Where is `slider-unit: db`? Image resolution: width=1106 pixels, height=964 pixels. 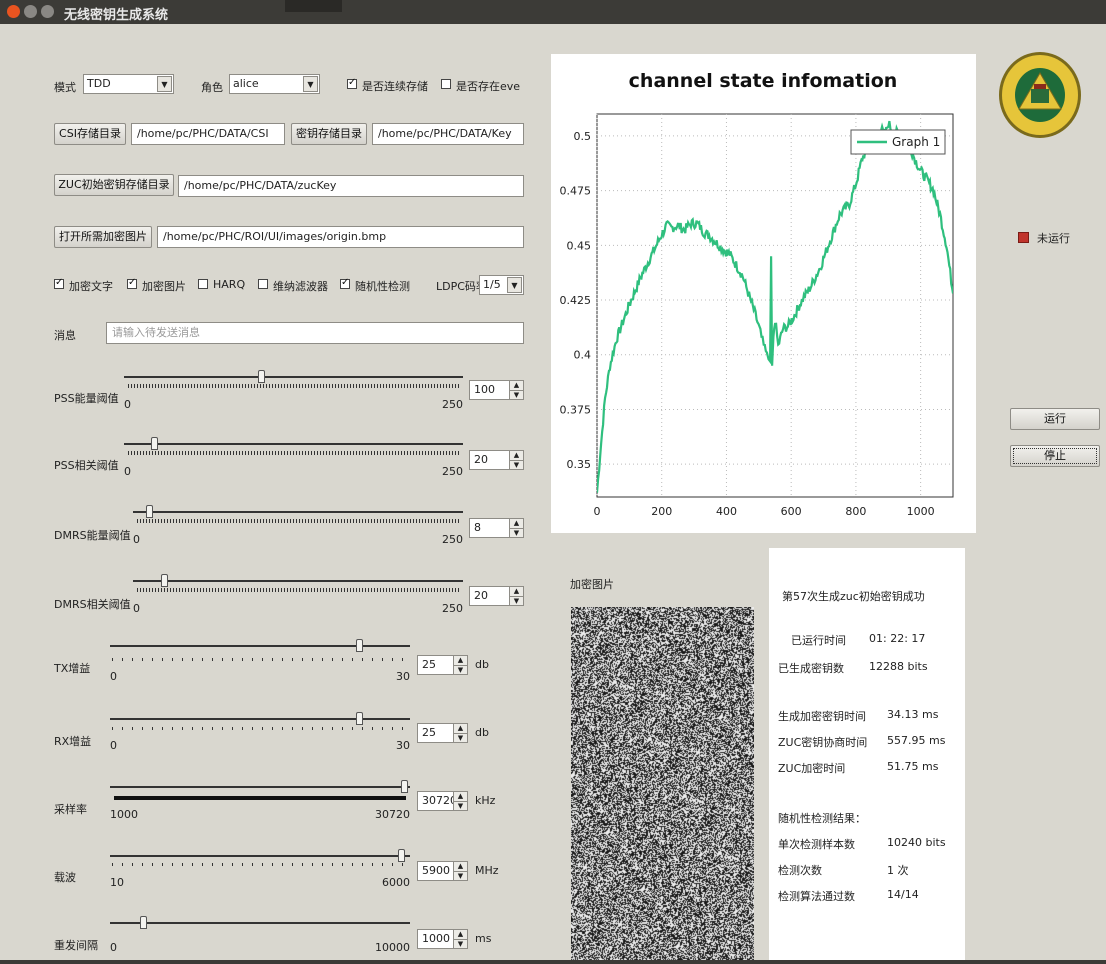 slider-unit: db is located at coordinates (482, 732).